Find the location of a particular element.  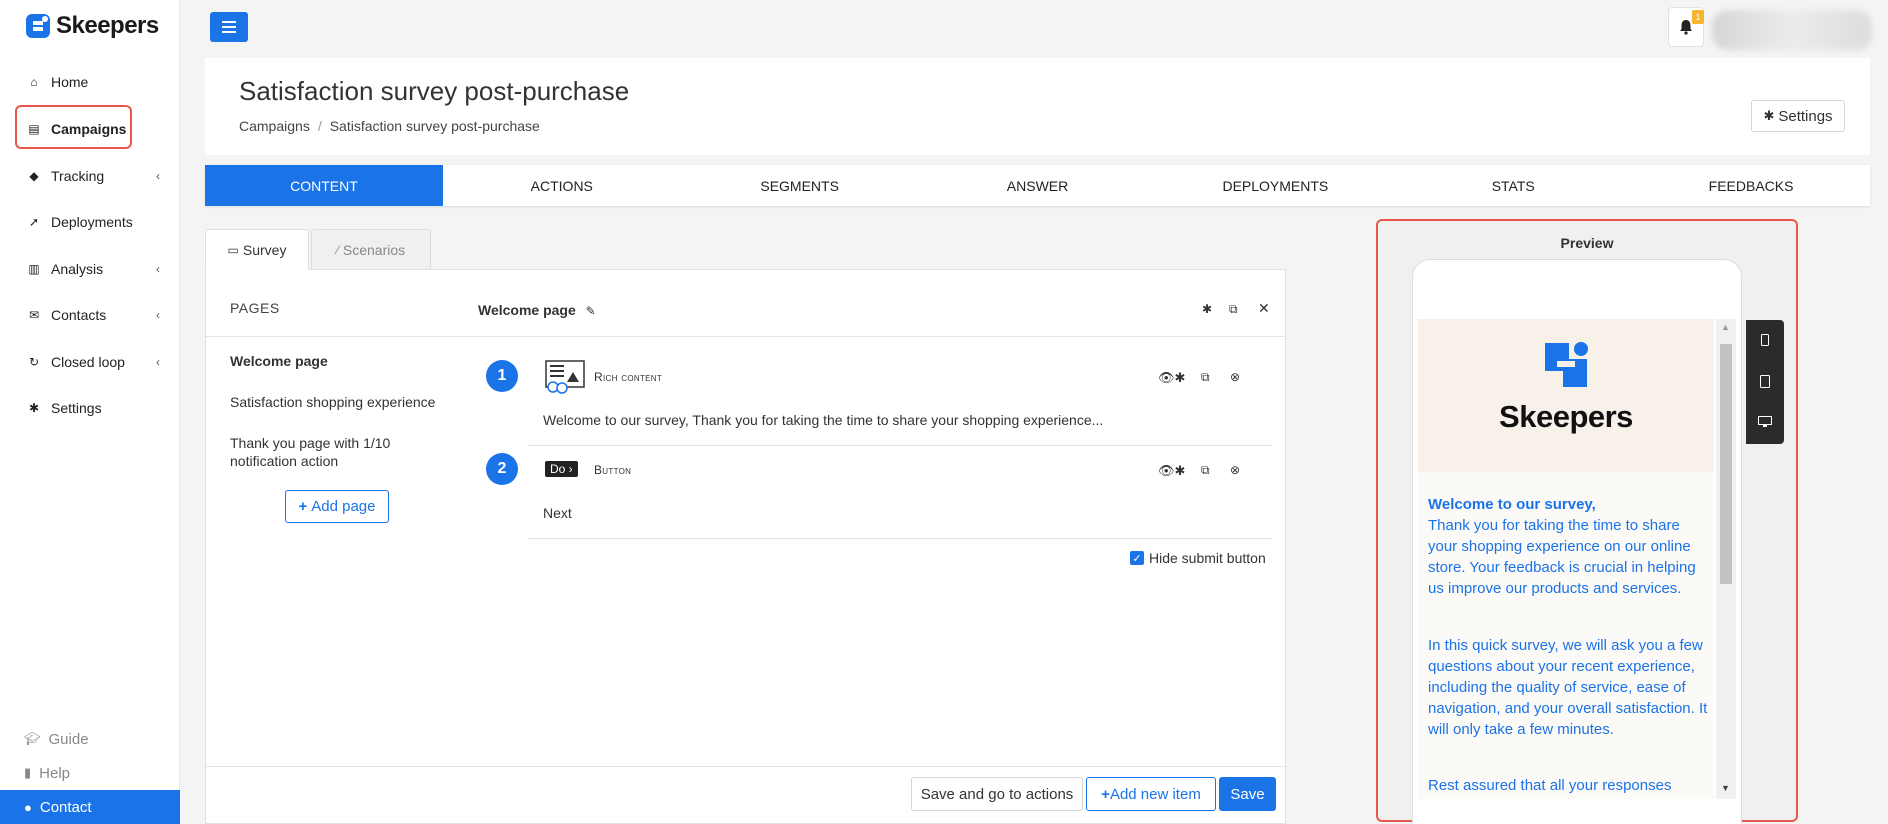

rich-content-icon is located at coordinates (565, 377).